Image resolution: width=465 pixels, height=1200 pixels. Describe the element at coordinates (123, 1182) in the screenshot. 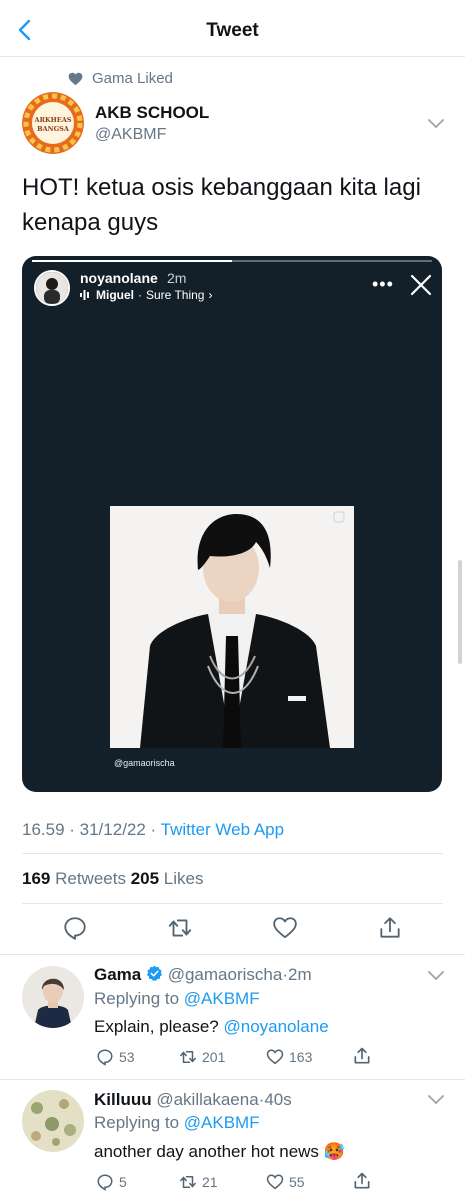

I see `reply-count: 5` at that location.